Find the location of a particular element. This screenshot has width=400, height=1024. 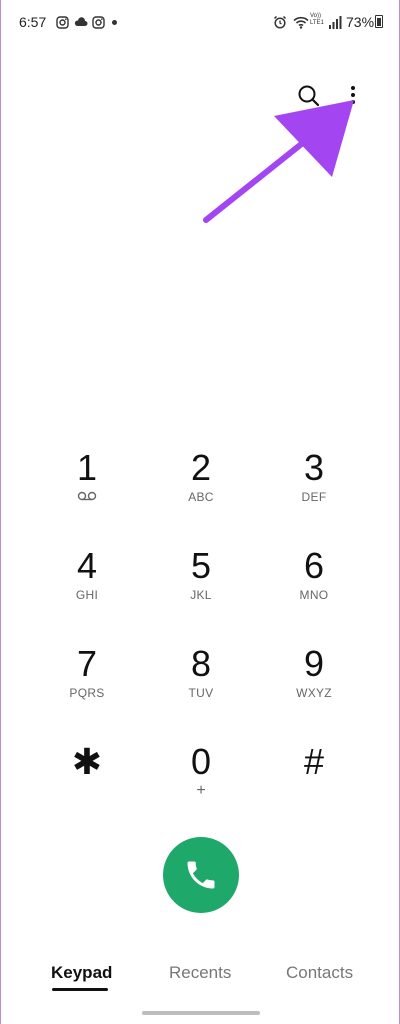

key-7: 7 PQRS is located at coordinates (87, 688).